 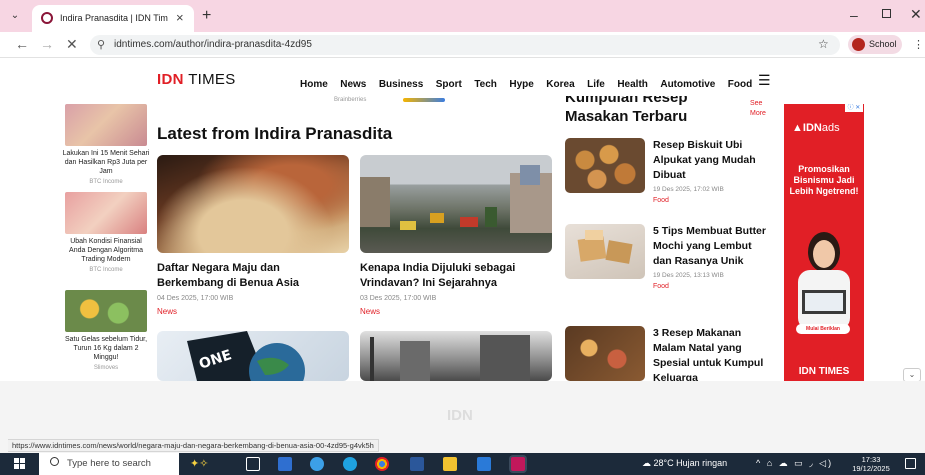 I want to click on new-tab-button: +, so click(x=206, y=16).